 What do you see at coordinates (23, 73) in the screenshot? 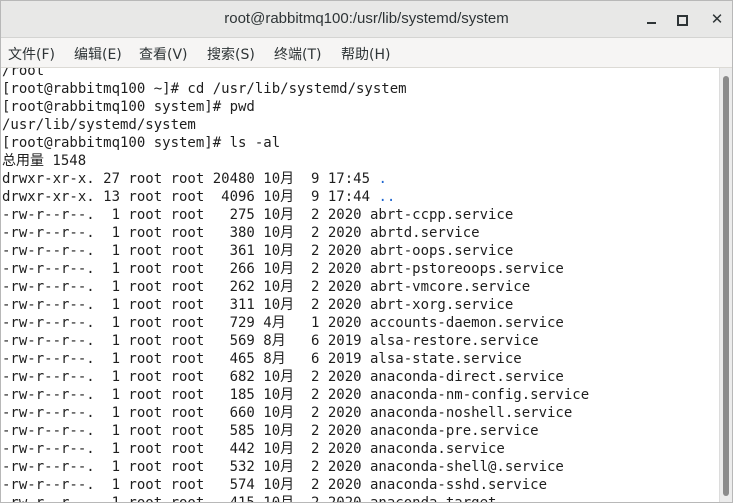
I see `terminal-line: /root` at bounding box center [23, 73].